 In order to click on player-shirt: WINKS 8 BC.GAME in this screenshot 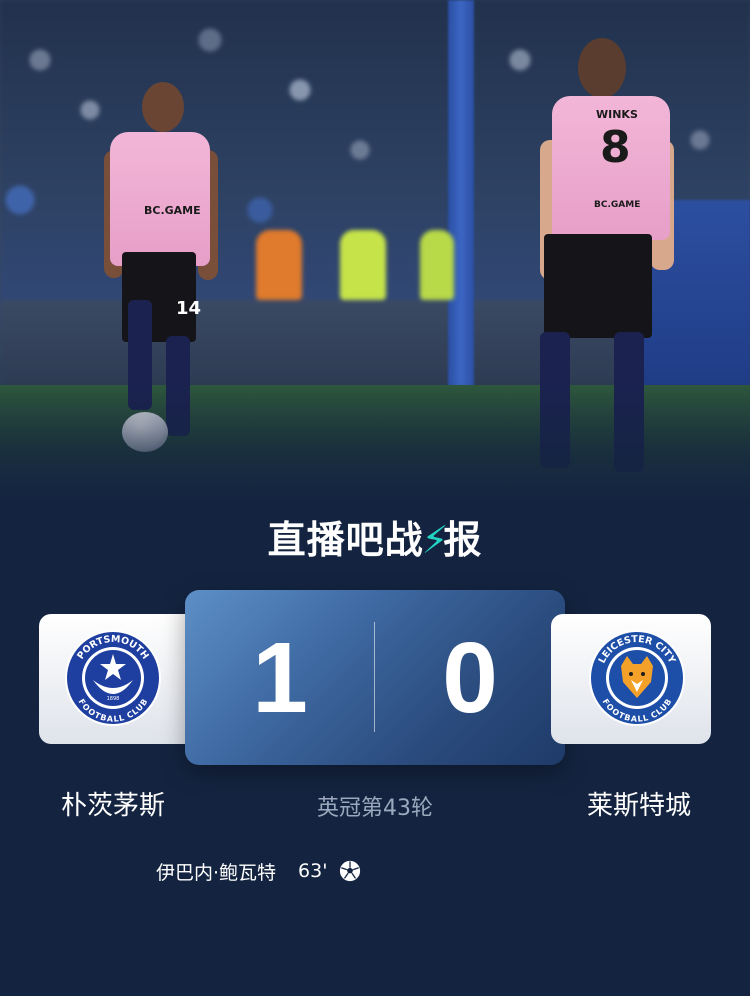, I will do `click(611, 168)`.